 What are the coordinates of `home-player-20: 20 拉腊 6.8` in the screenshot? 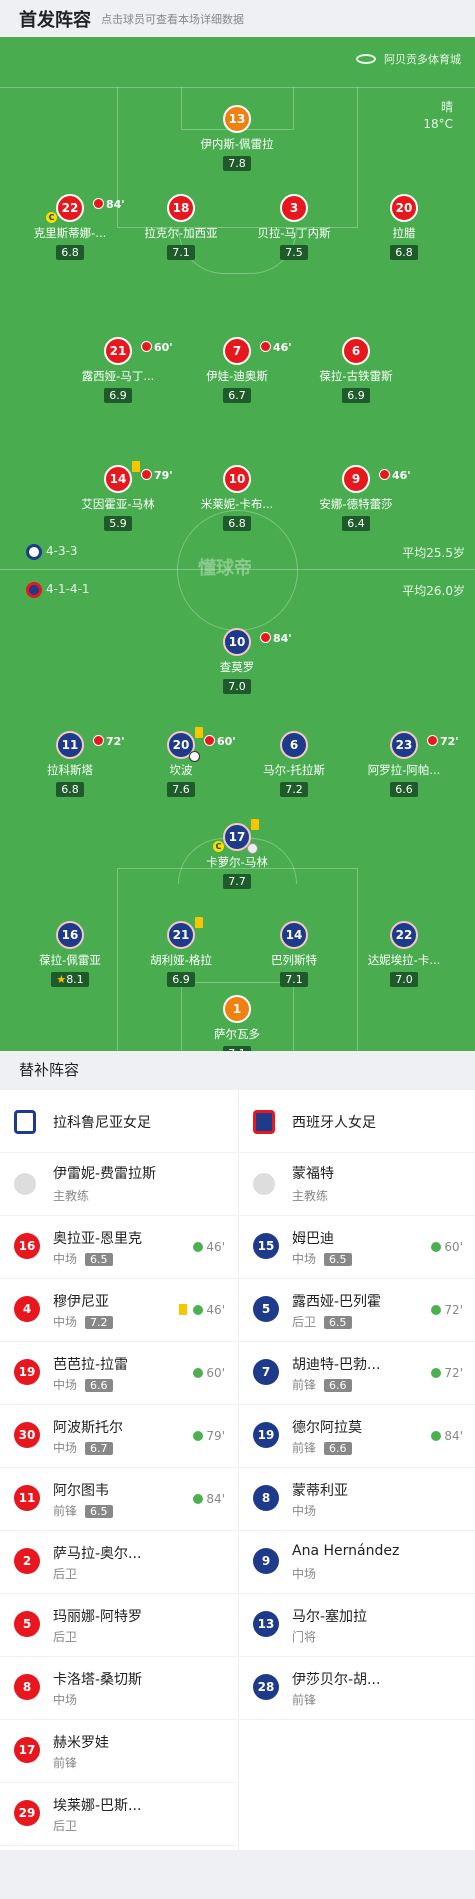 It's located at (404, 227).